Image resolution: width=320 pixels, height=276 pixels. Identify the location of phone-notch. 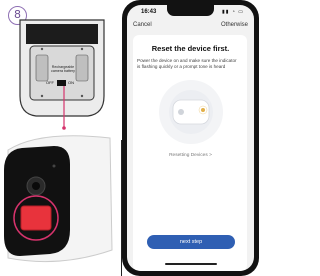
(190, 10).